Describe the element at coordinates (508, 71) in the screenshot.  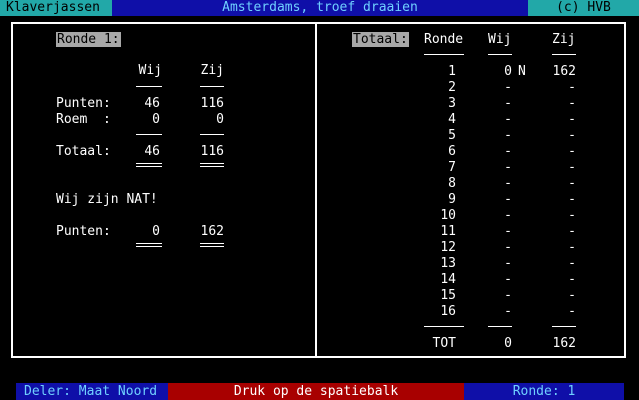
I see `round-wij-score: 0` at that location.